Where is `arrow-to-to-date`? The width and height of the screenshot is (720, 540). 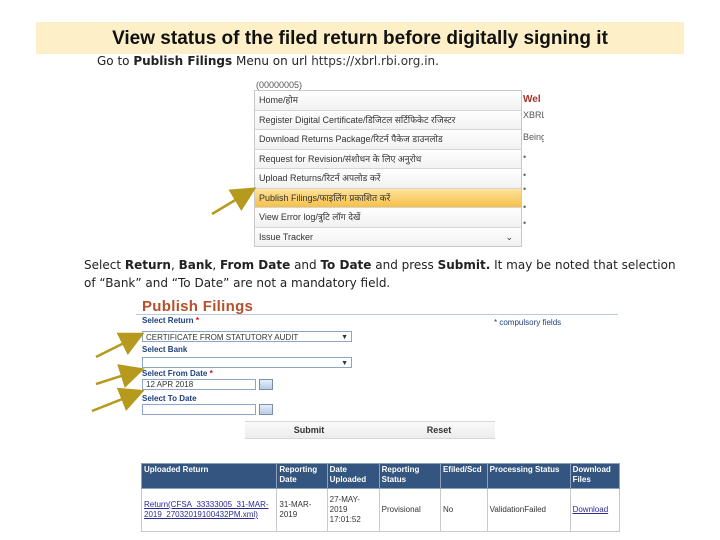 arrow-to-to-date is located at coordinates (118, 400).